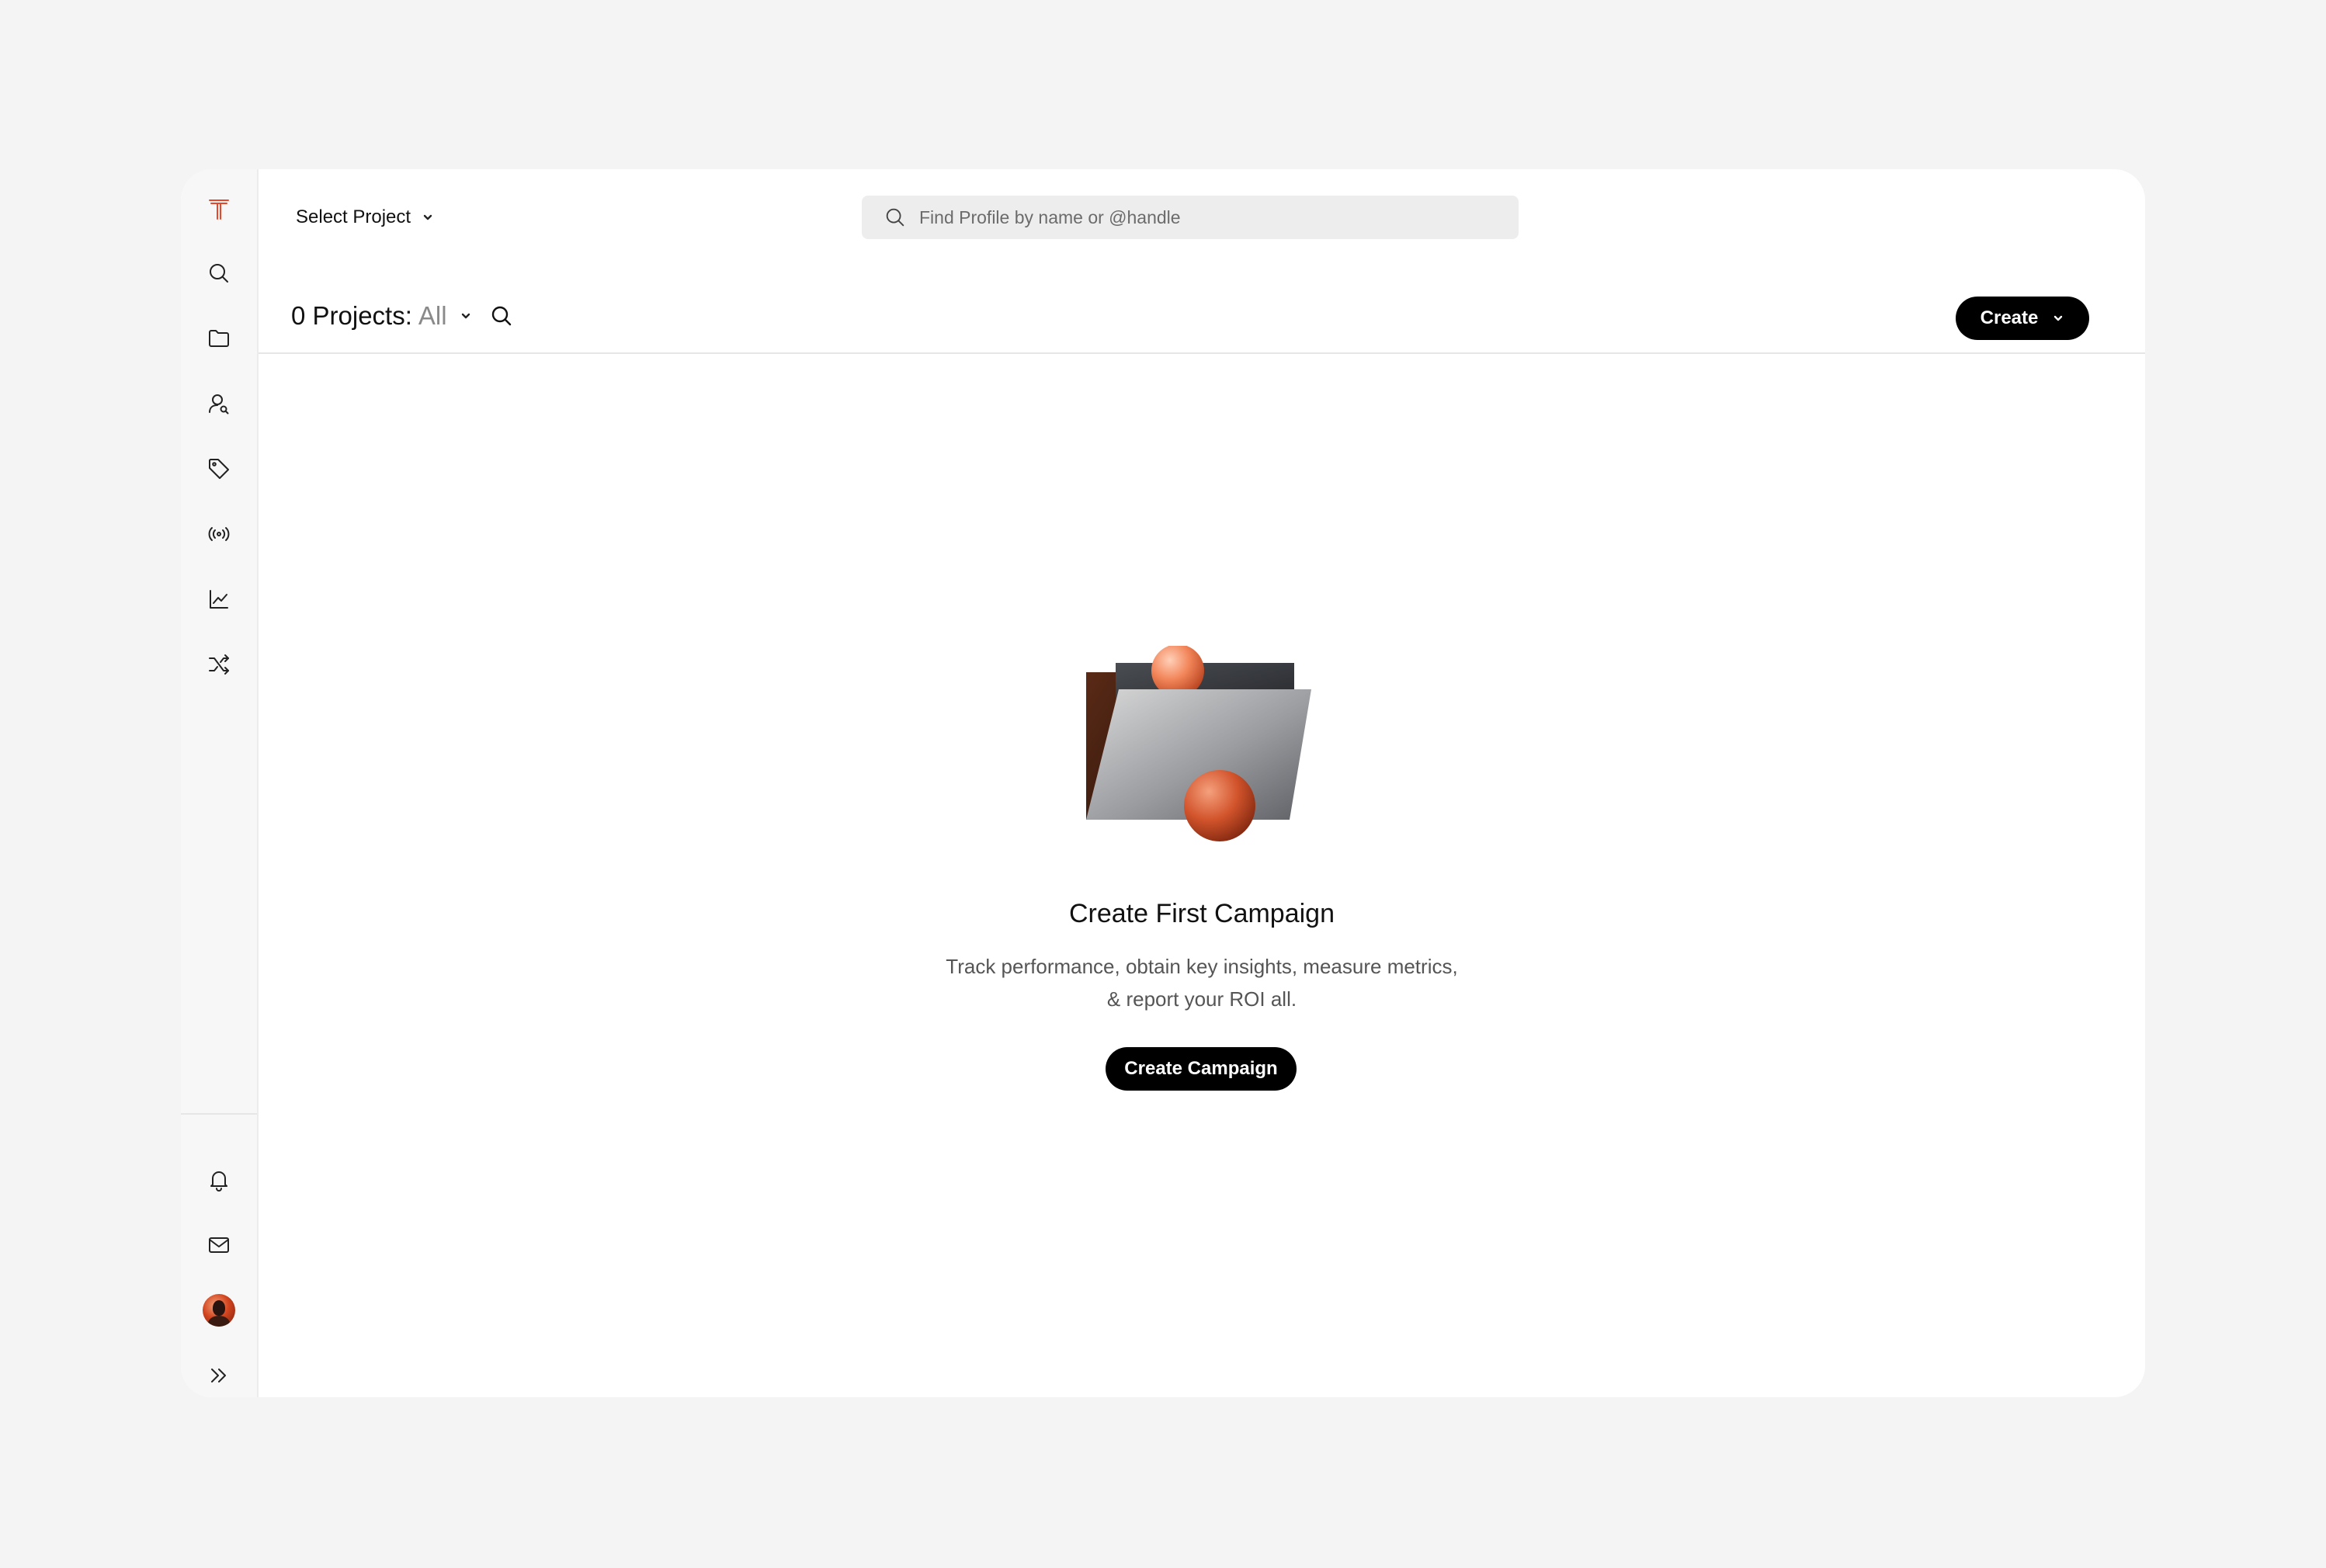  What do you see at coordinates (220, 783) in the screenshot?
I see `sidebar` at bounding box center [220, 783].